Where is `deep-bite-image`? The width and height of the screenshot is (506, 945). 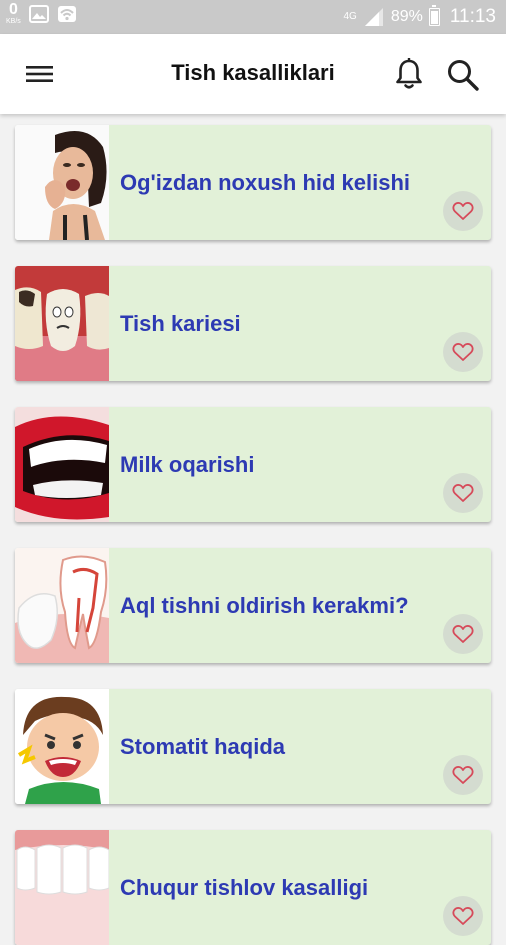
deep-bite-image is located at coordinates (62, 887).